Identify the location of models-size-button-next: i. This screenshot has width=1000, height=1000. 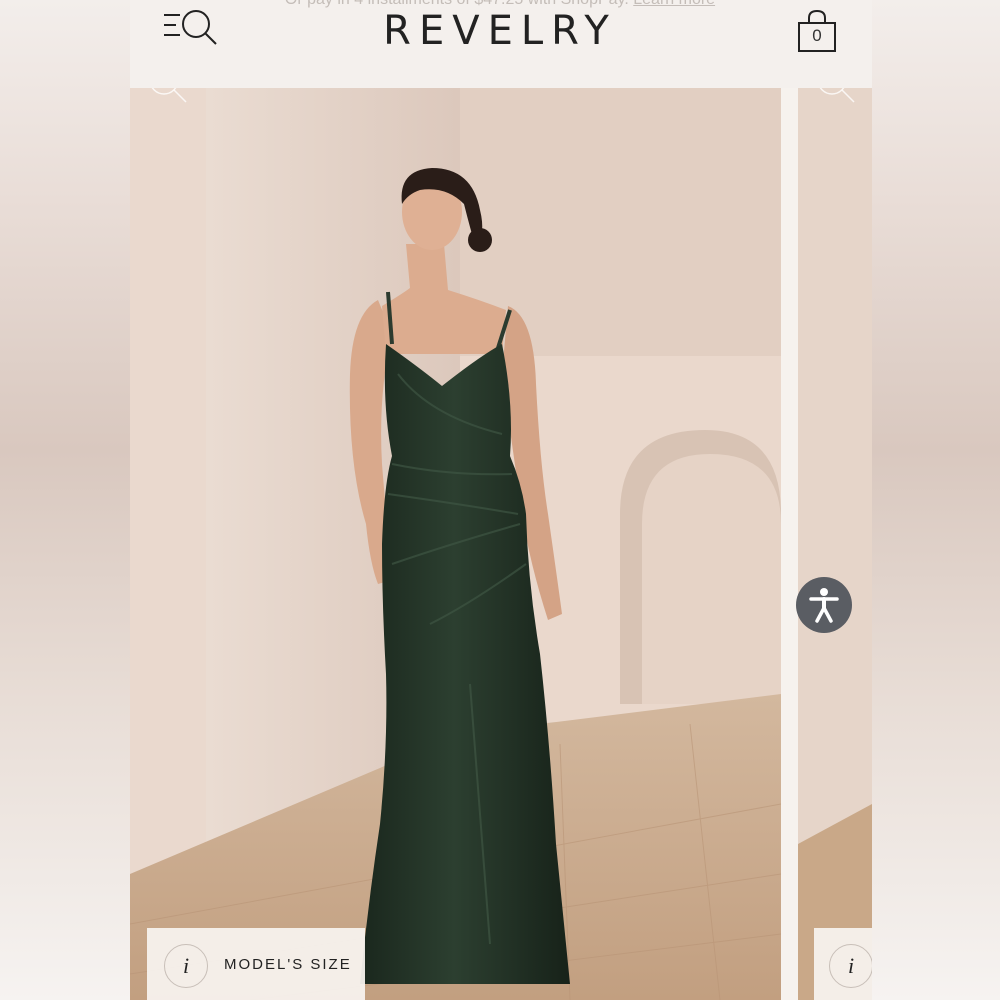
(843, 964).